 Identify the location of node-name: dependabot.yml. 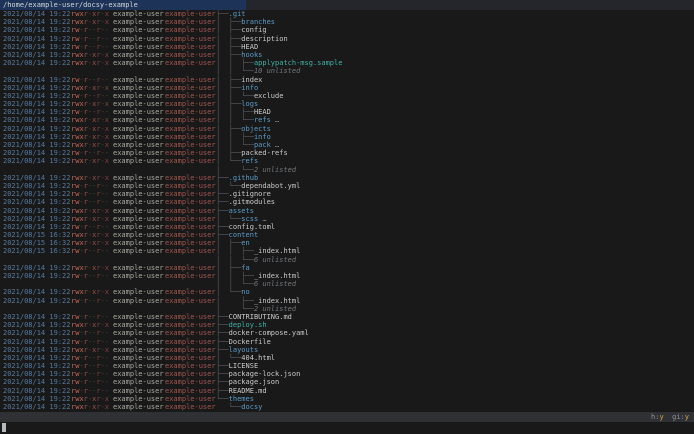
(271, 185).